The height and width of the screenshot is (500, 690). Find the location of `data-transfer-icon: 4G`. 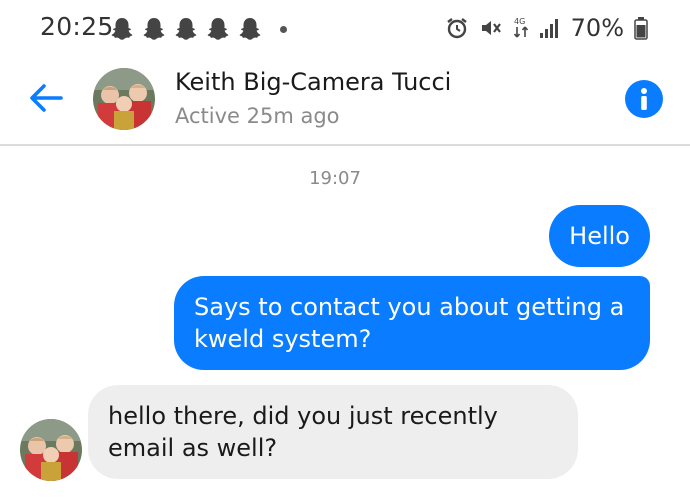

data-transfer-icon: 4G is located at coordinates (520, 27).